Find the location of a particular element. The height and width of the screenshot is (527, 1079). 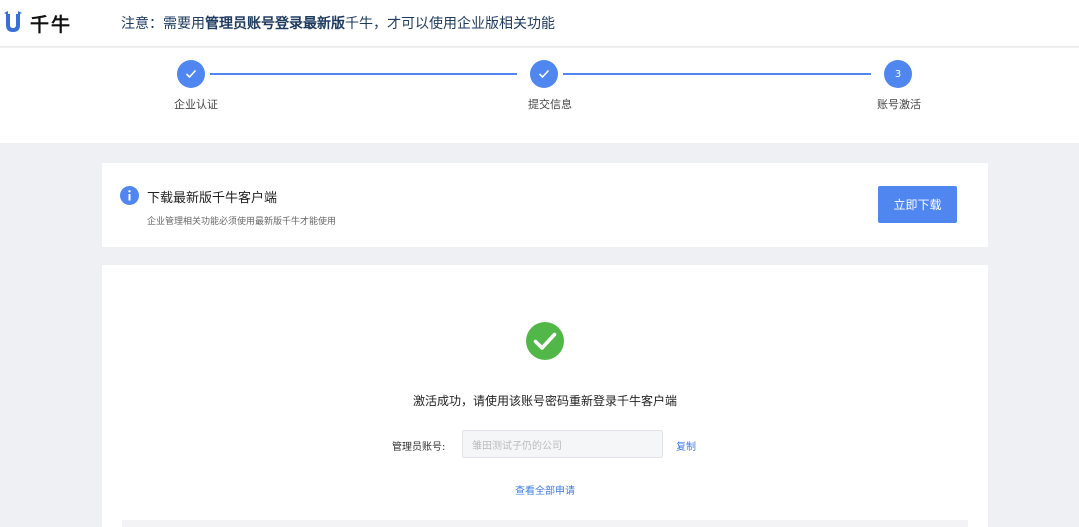

logo: 千牛 is located at coordinates (37, 23).